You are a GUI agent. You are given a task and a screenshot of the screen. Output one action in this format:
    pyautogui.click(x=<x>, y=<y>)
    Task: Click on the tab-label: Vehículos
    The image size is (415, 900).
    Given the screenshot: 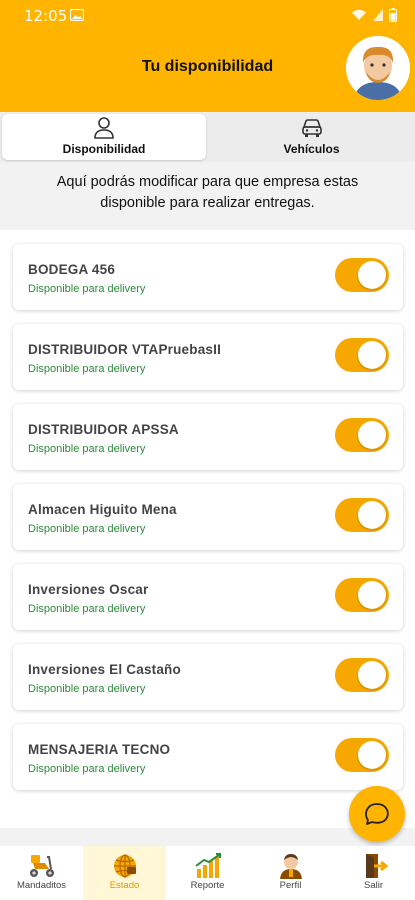 What is the action you would take?
    pyautogui.click(x=311, y=149)
    